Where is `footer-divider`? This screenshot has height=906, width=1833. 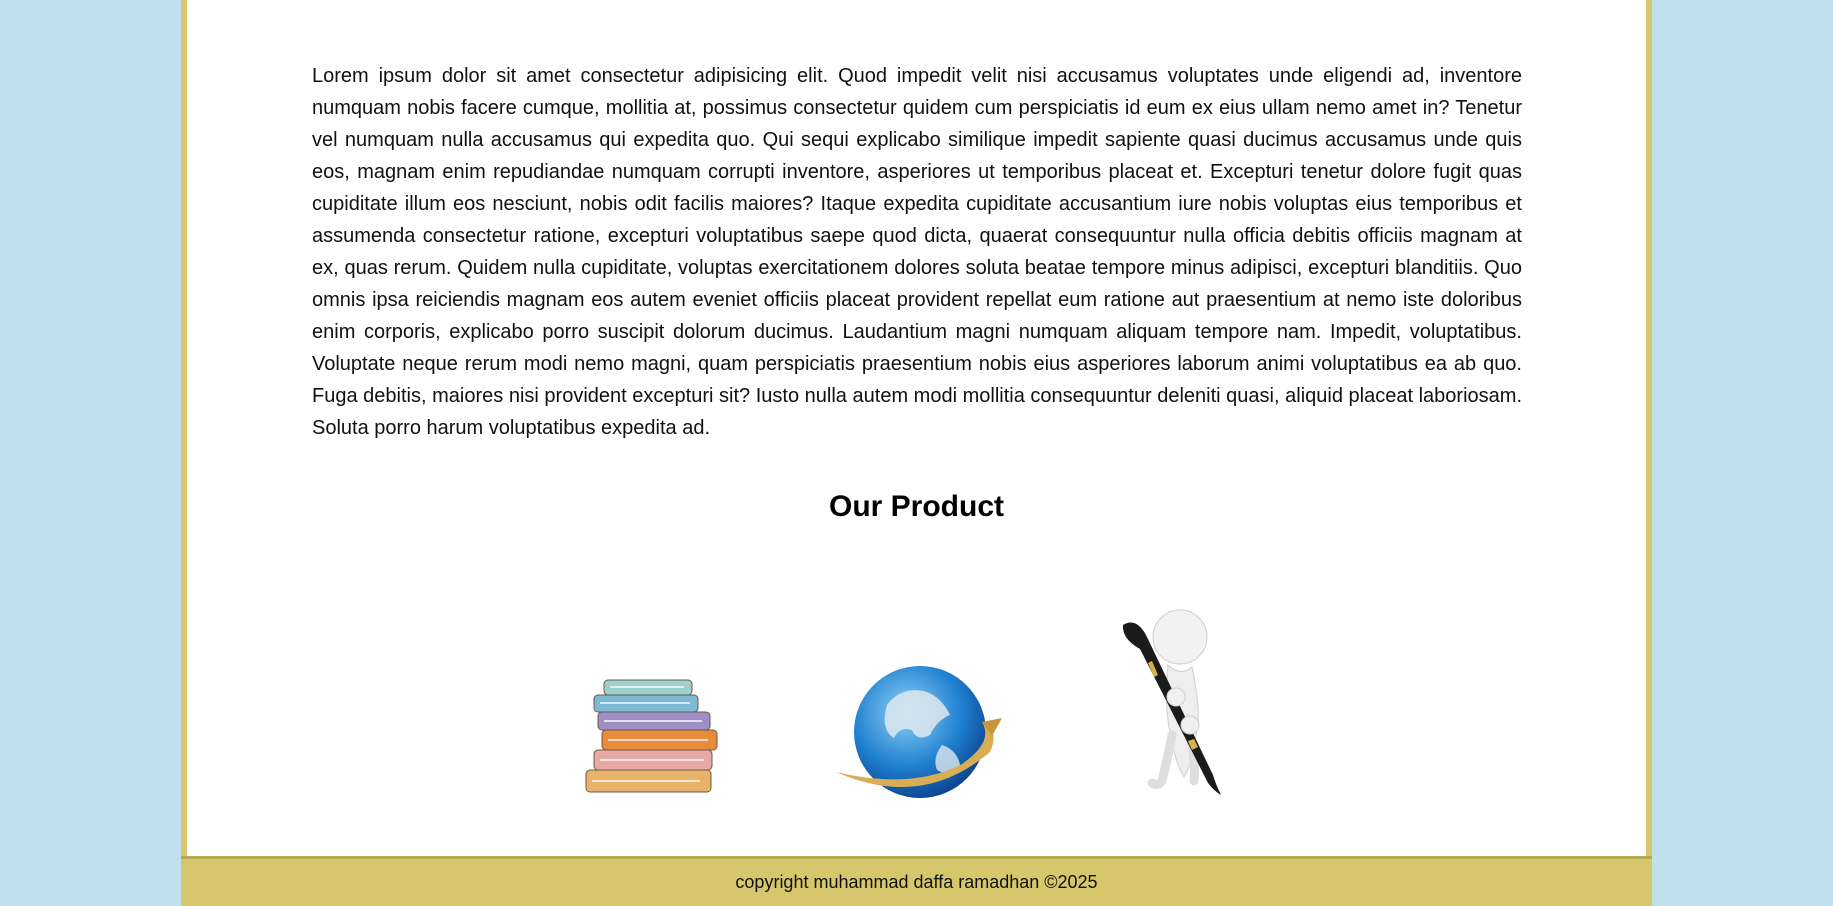 footer-divider is located at coordinates (916, 857).